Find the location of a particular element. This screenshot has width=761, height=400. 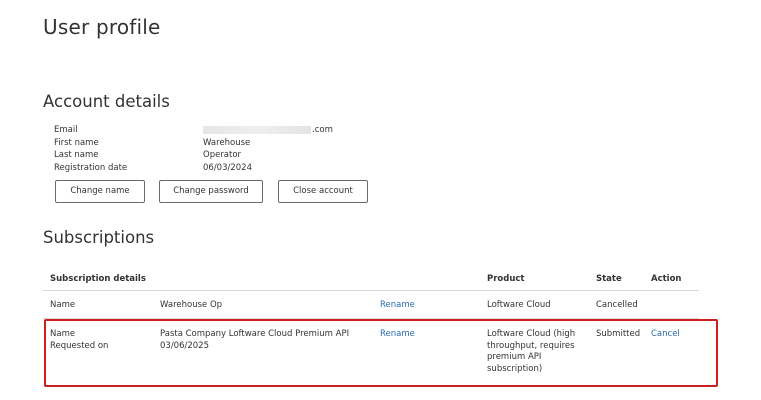

subscription-name: Warehouse Op is located at coordinates (191, 305).